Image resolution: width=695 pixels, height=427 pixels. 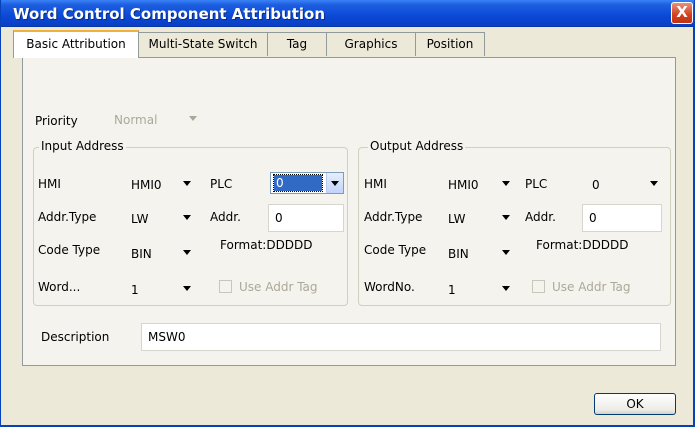 I want to click on close-icon: X, so click(x=682, y=12).